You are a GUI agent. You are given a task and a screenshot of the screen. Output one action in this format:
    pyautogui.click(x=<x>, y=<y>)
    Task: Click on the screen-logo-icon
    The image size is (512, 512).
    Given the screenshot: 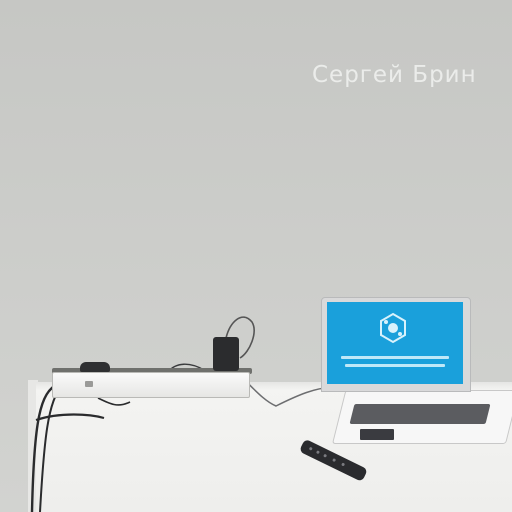 What is the action you would take?
    pyautogui.click(x=393, y=328)
    